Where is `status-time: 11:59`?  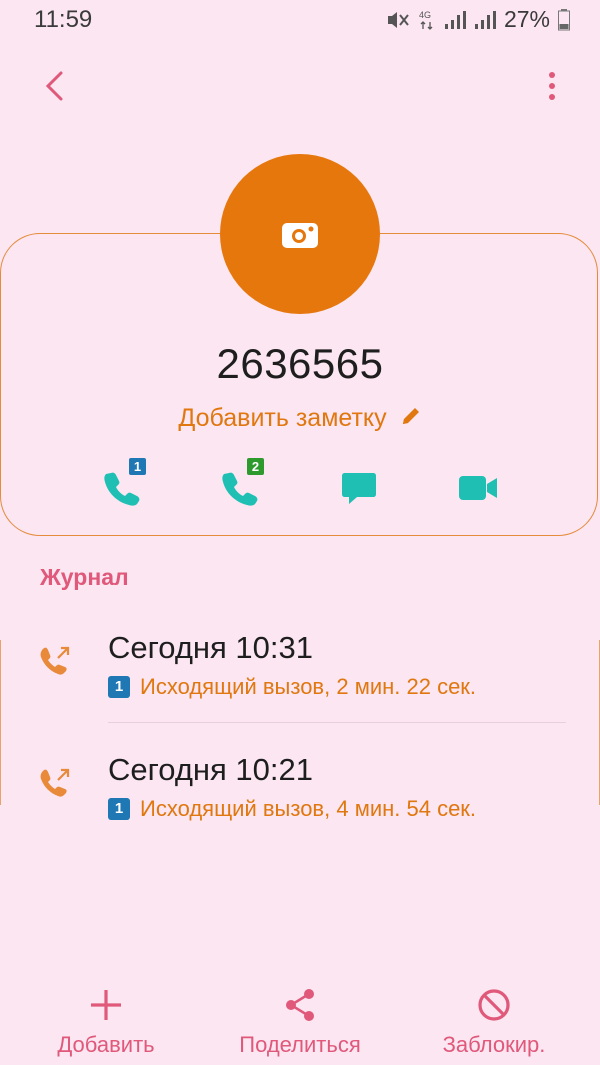
status-time: 11:59 is located at coordinates (63, 19).